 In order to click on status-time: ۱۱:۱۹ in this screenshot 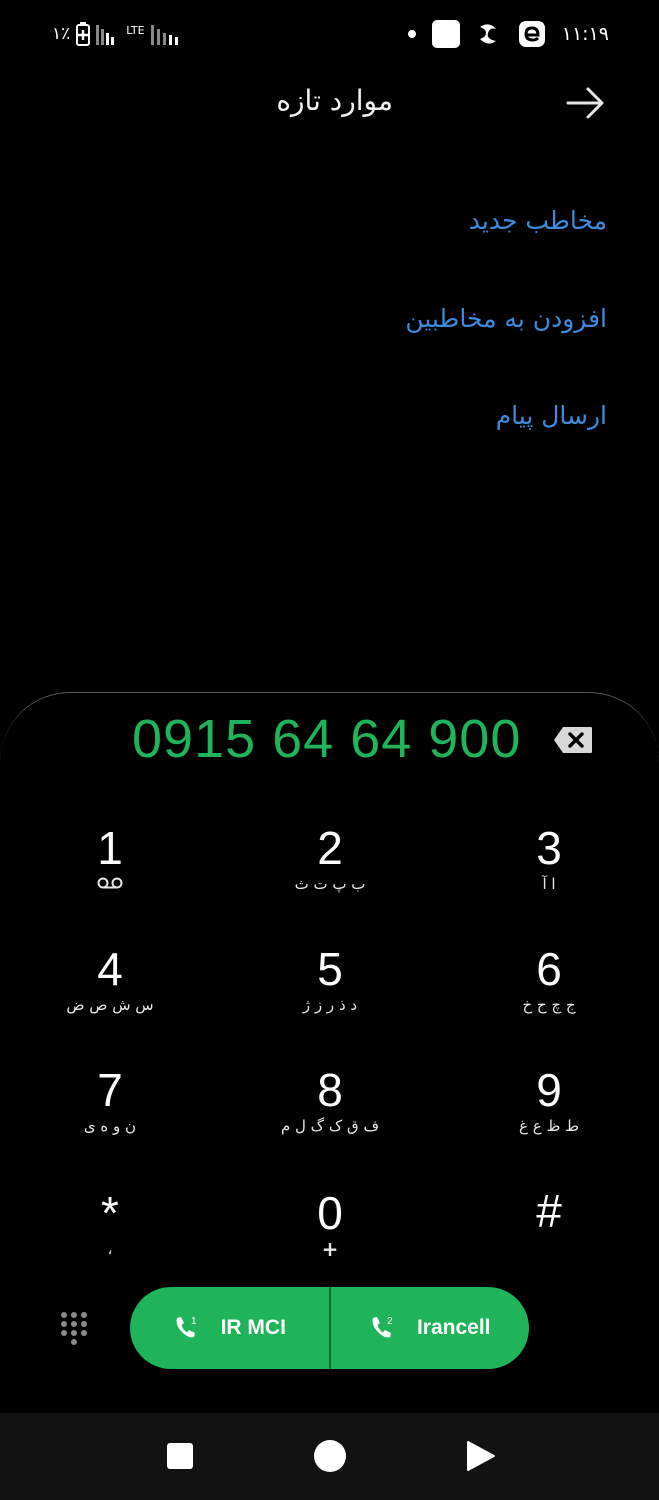, I will do `click(585, 34)`.